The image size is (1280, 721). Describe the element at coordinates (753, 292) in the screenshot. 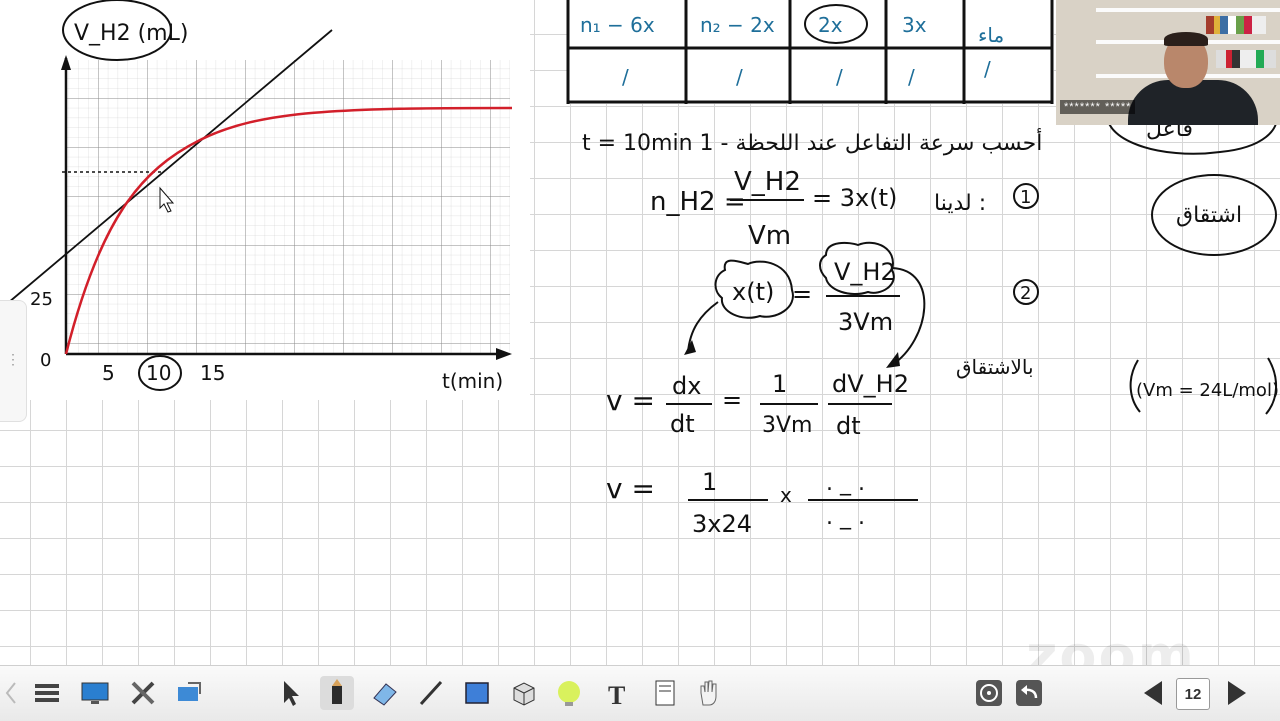

I see `x-t-text: x(t)` at that location.